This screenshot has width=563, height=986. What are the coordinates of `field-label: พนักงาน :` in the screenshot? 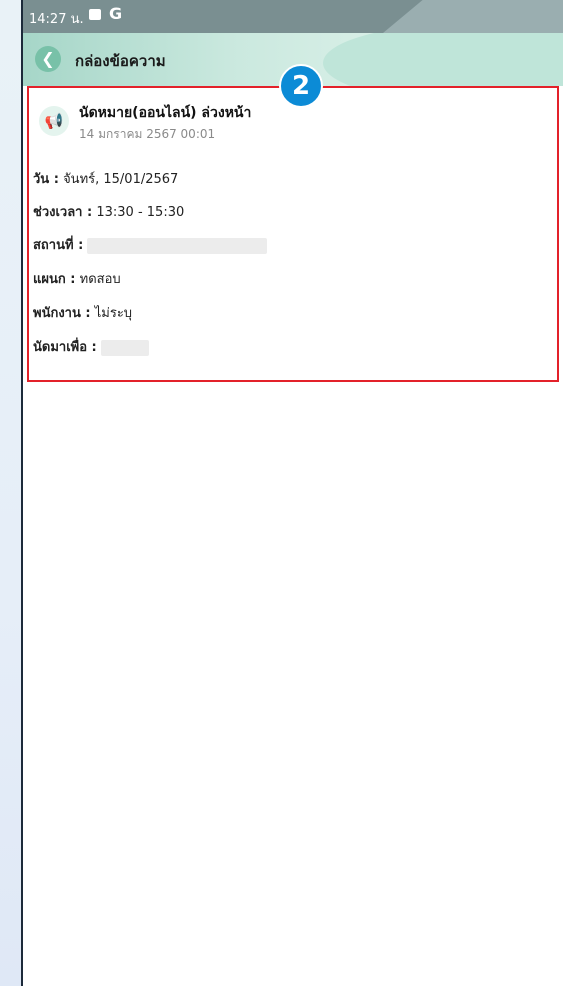 It's located at (62, 313).